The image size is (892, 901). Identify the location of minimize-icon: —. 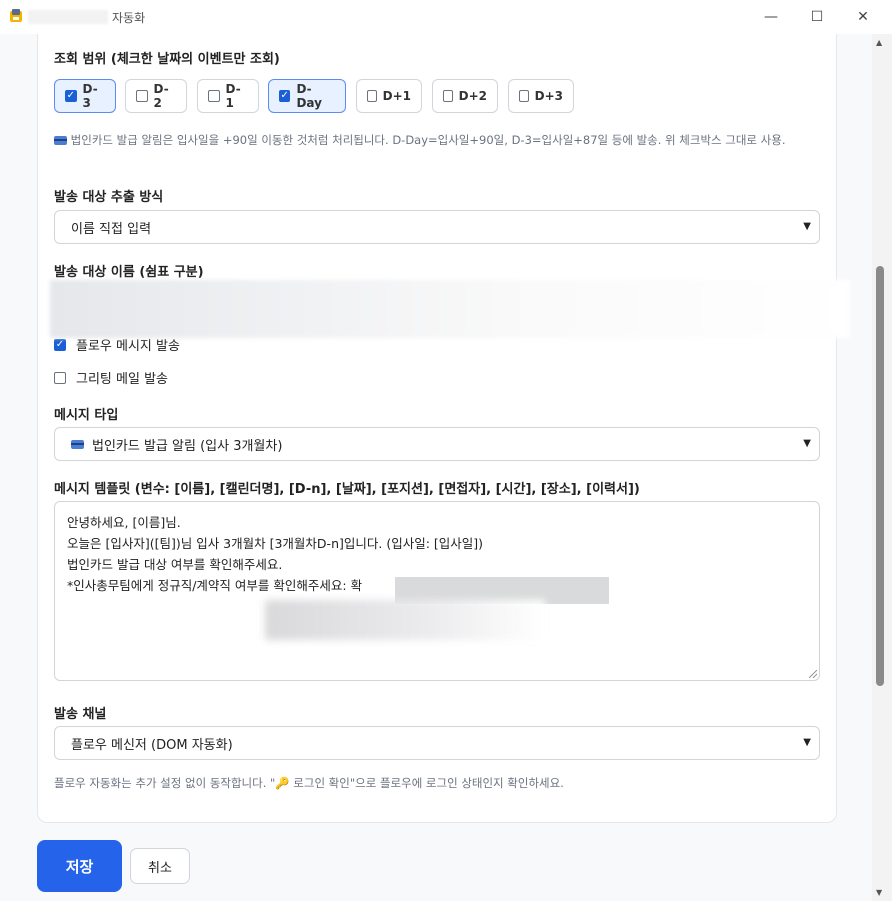
(771, 17).